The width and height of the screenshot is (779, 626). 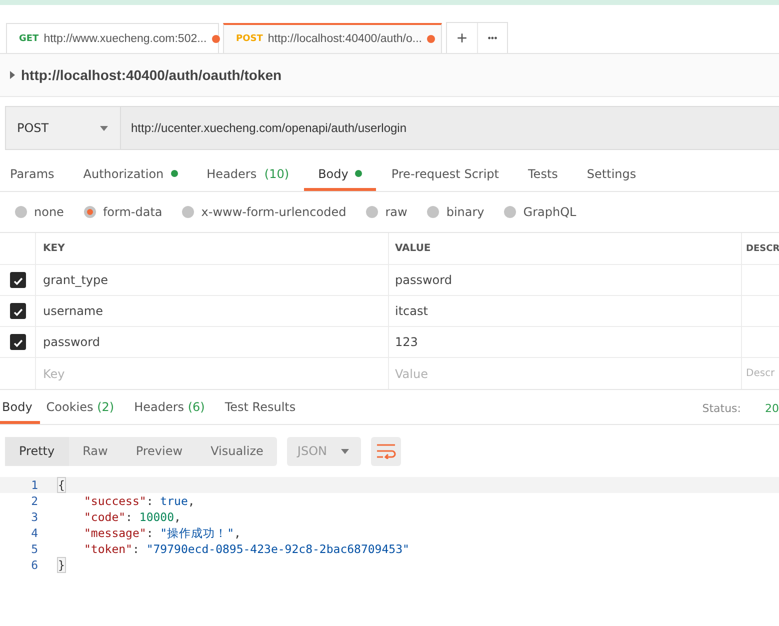 What do you see at coordinates (260, 408) in the screenshot?
I see `response-tab: Test Results` at bounding box center [260, 408].